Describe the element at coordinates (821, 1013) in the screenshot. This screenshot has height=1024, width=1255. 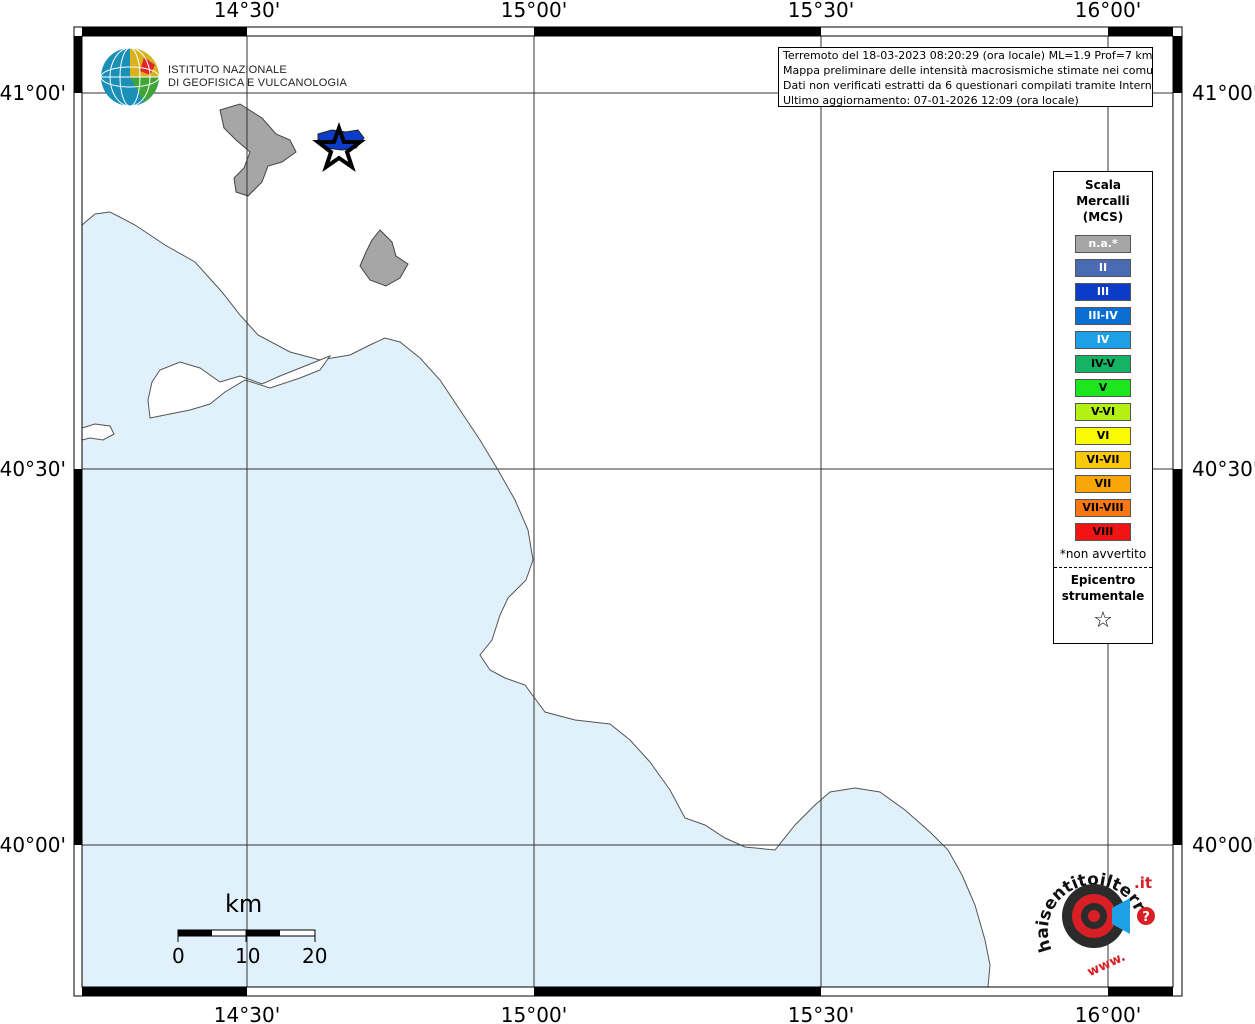
I see `bottom-axis-label: 15°30'` at that location.